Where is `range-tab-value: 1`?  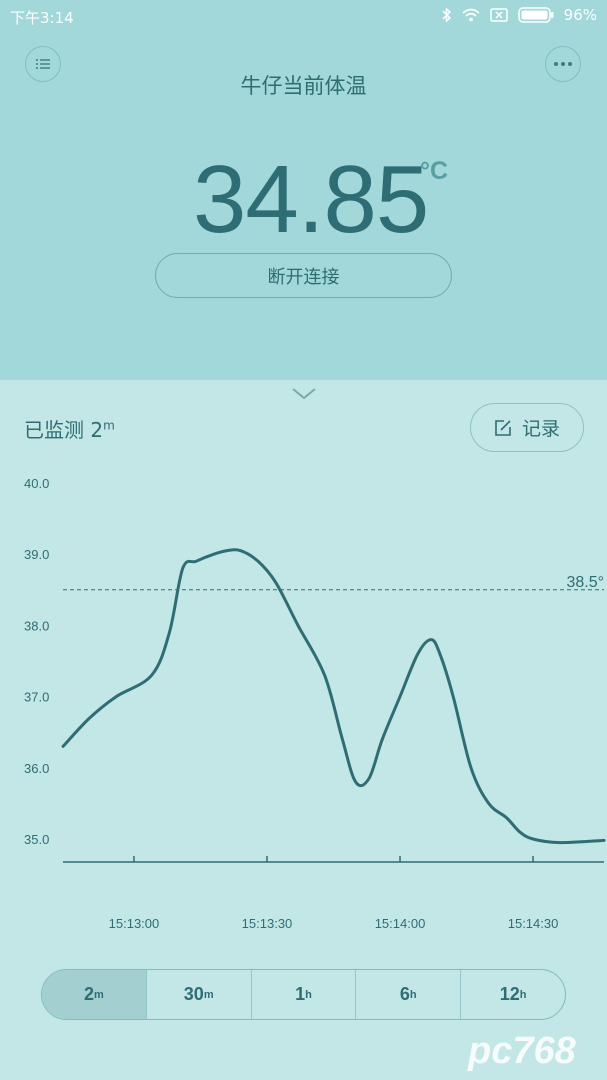 range-tab-value: 1 is located at coordinates (300, 994).